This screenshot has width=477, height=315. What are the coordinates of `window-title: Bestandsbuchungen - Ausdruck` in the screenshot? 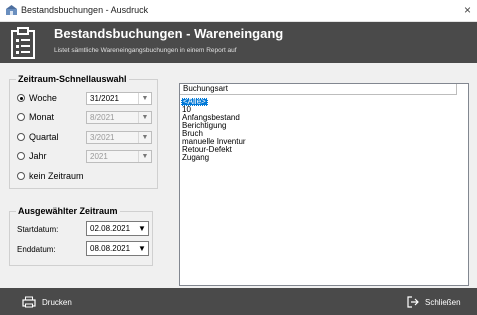 It's located at (85, 10).